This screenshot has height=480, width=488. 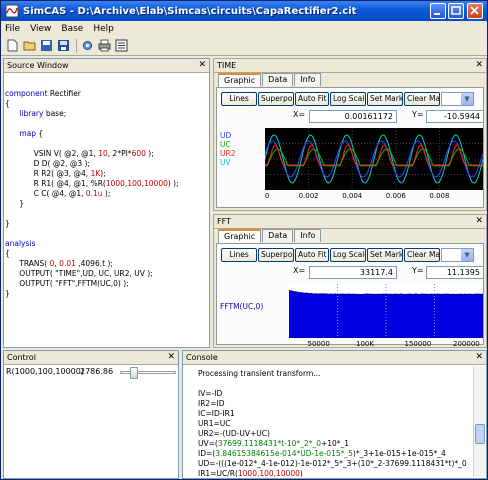 I want to click on fft-tab-graphic: Graphic, so click(x=239, y=236).